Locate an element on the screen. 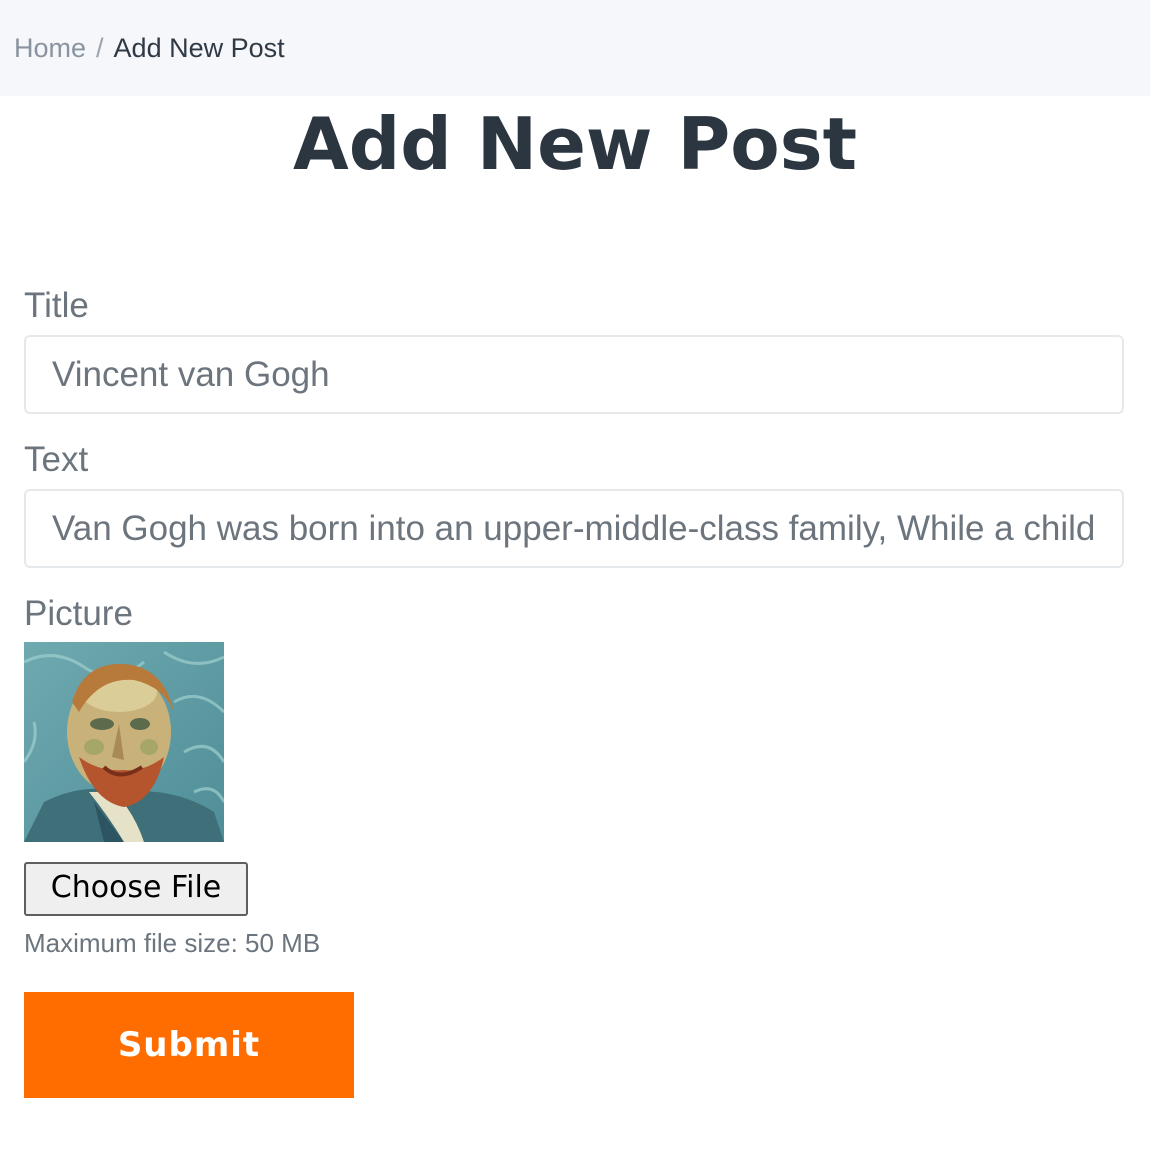 This screenshot has height=1156, width=1150. picture-preview is located at coordinates (124, 742).